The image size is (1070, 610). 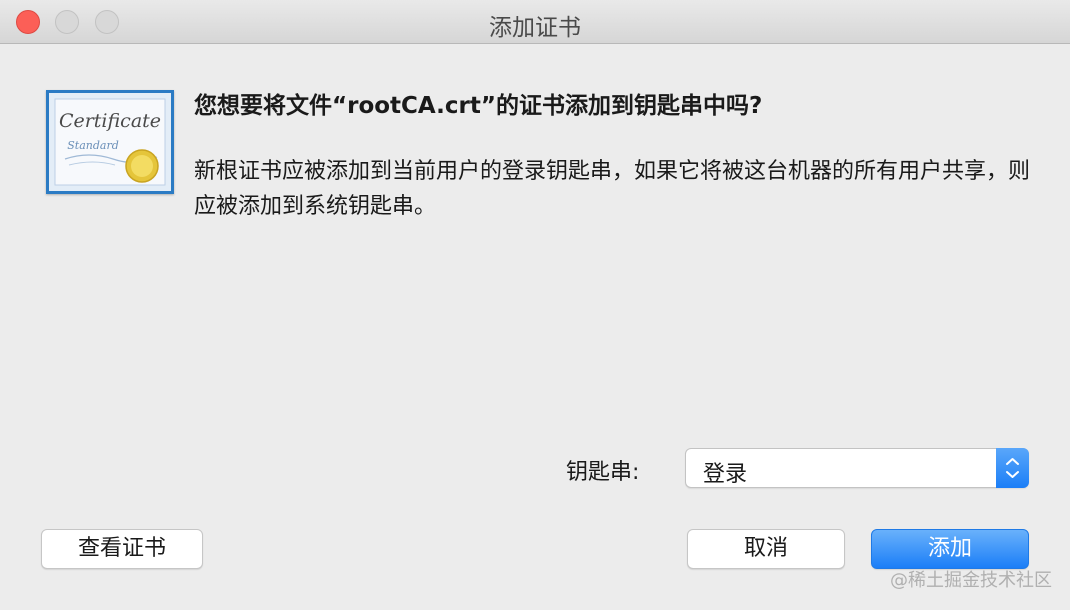 I want to click on keychain-select: 登录, so click(x=857, y=468).